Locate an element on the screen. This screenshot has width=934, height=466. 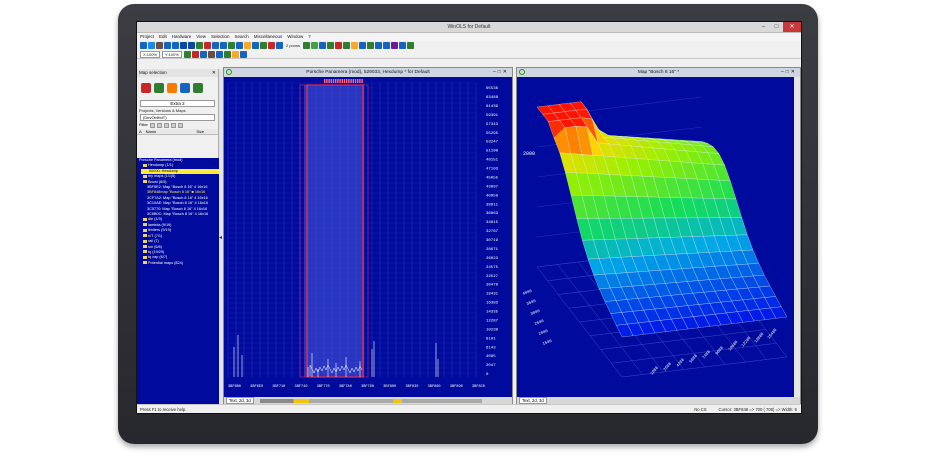
x-tick-label: 3BF800 is located at coordinates (389, 387).